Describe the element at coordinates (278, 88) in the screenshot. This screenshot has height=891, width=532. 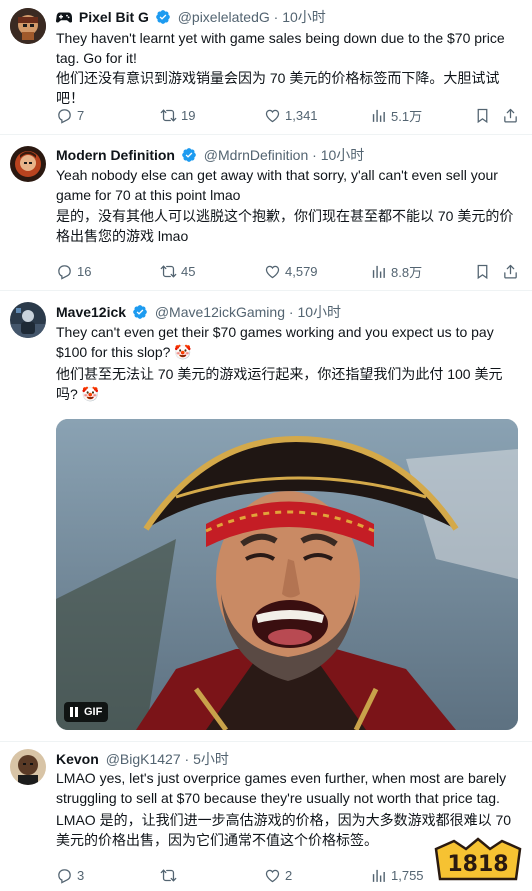
I see `tweet-translation: 他们还没有意识到游戏销量会因为 70 美元的价格标签而下降。大胆试试吧！` at that location.